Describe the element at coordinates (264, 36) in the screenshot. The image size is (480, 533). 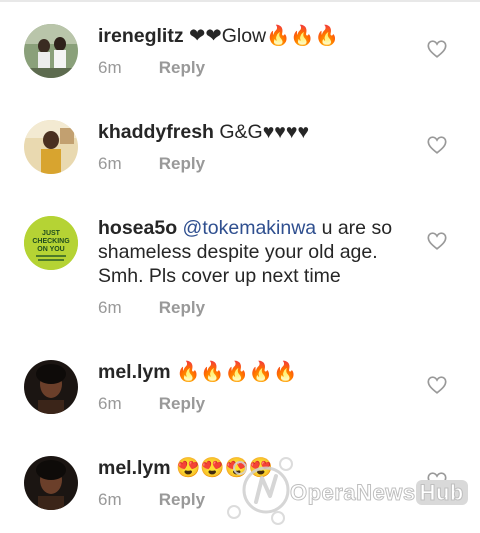
I see `comment-text: ❤❤Glow🔥🔥🔥` at that location.